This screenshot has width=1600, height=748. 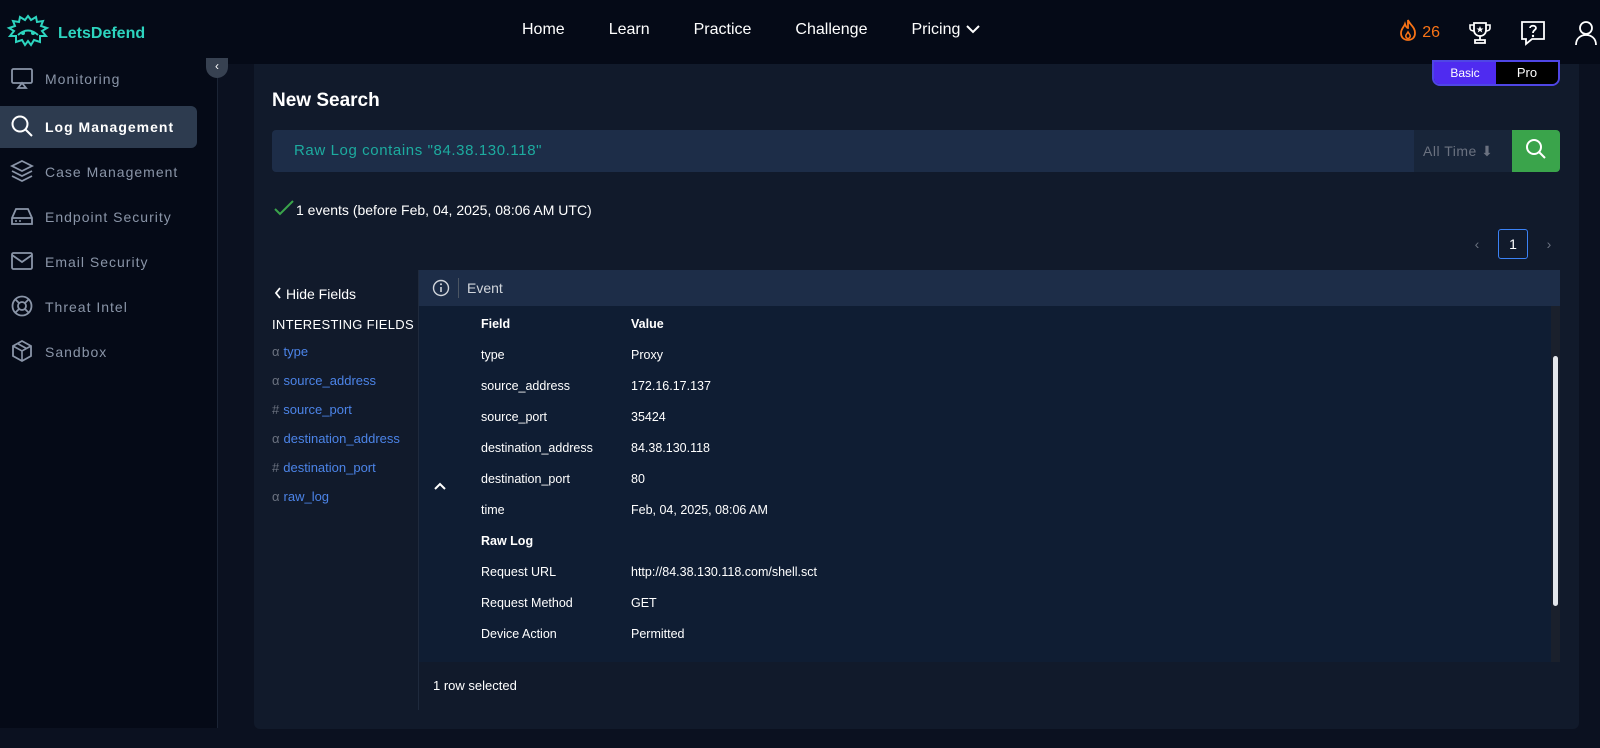 I want to click on field-link: source_port, so click(x=317, y=409).